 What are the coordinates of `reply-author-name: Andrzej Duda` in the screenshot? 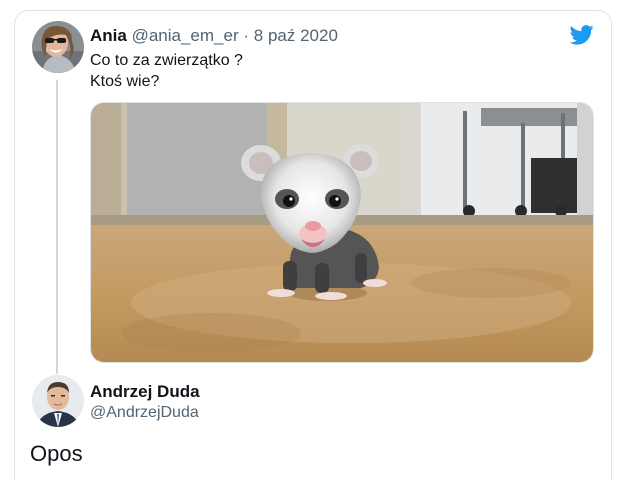 It's located at (145, 392).